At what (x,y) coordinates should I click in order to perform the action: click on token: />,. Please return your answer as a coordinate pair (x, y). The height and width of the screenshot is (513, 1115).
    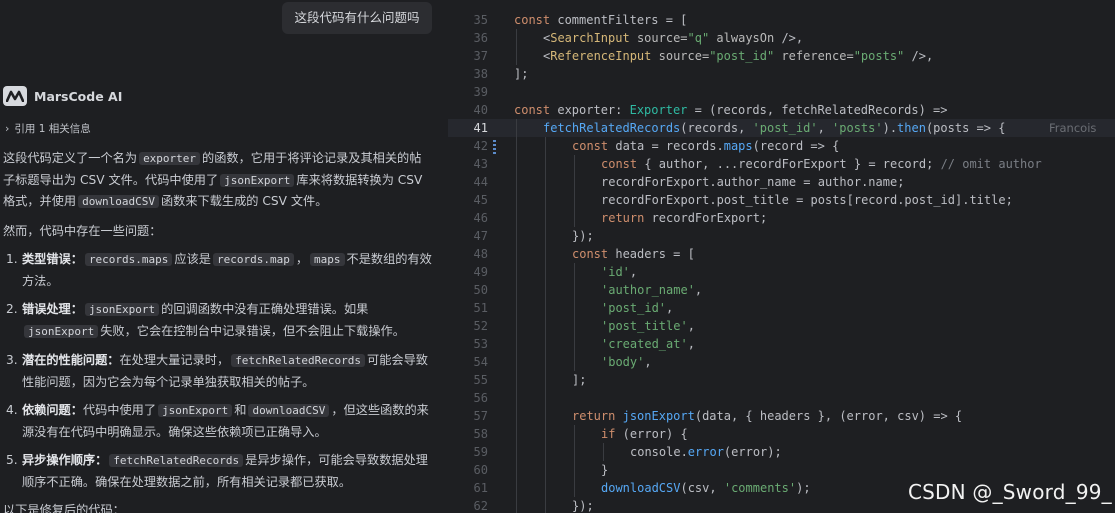
    Looking at the image, I should click on (792, 38).